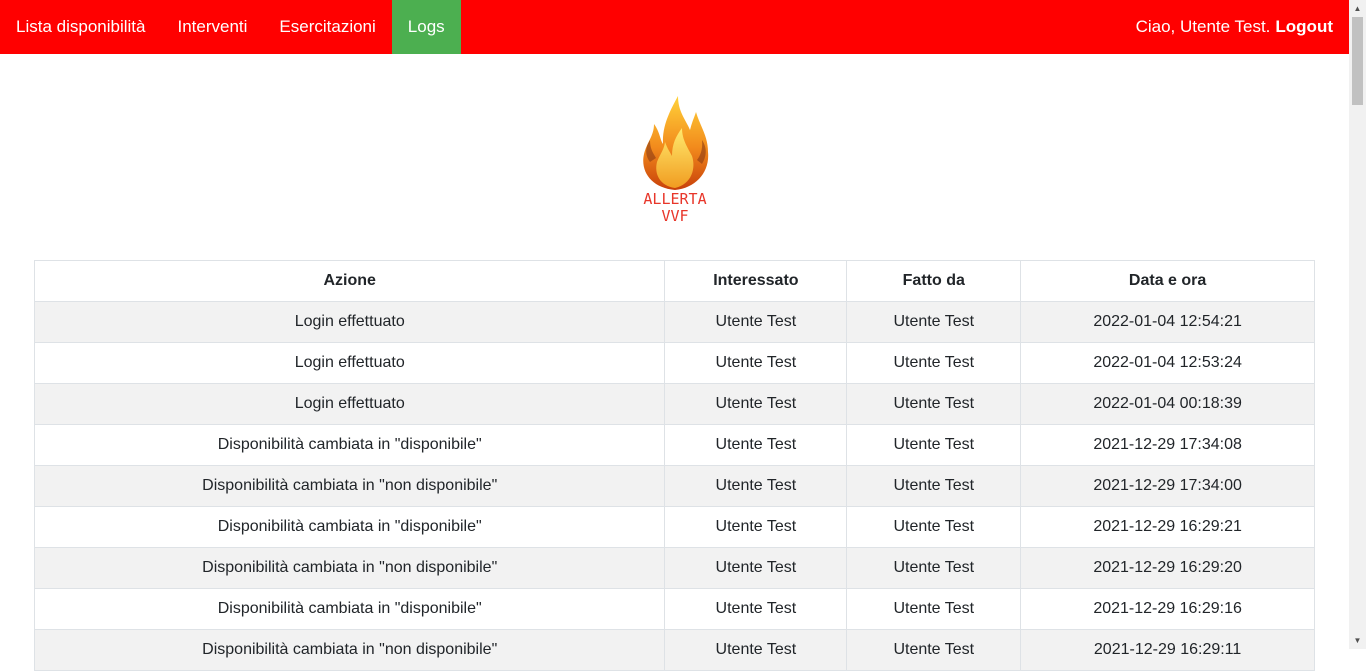 This screenshot has width=1366, height=671. What do you see at coordinates (349, 281) in the screenshot?
I see `header-azione: Azione` at bounding box center [349, 281].